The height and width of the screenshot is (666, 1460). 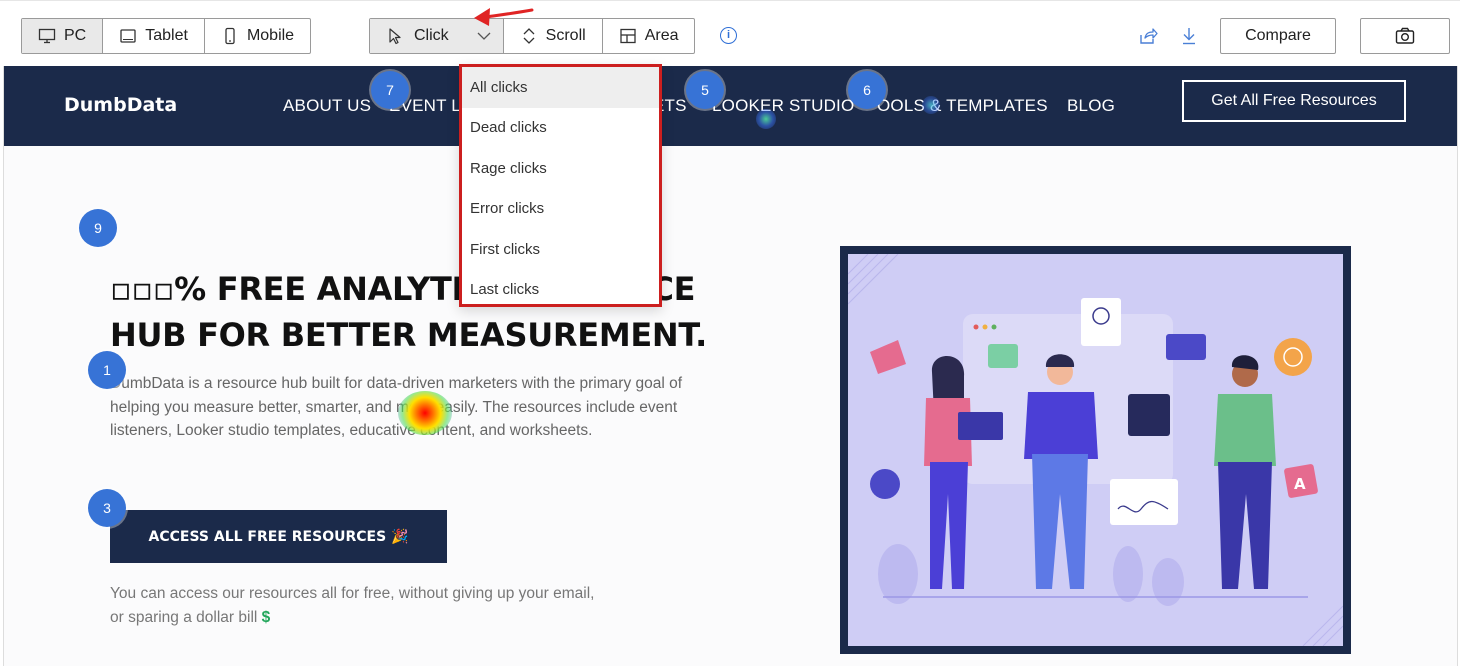 What do you see at coordinates (484, 36) in the screenshot?
I see `chevron-down-icon` at bounding box center [484, 36].